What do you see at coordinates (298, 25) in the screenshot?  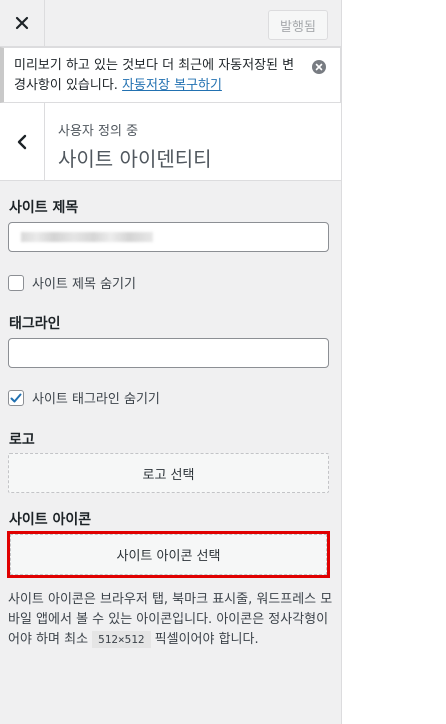 I see `publish-button: 발행됨` at bounding box center [298, 25].